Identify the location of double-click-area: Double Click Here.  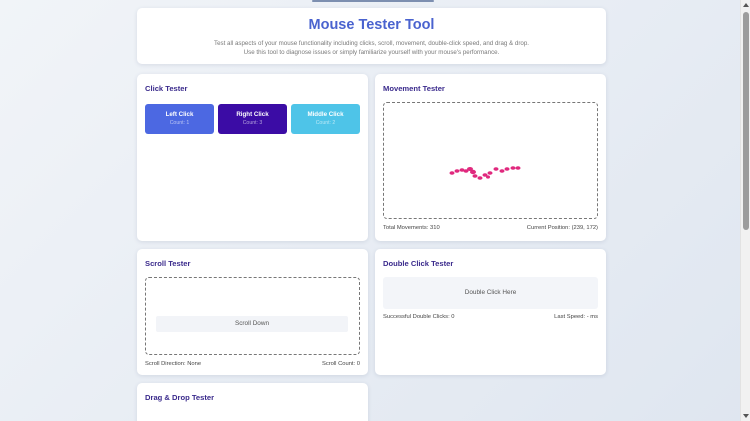
(490, 293).